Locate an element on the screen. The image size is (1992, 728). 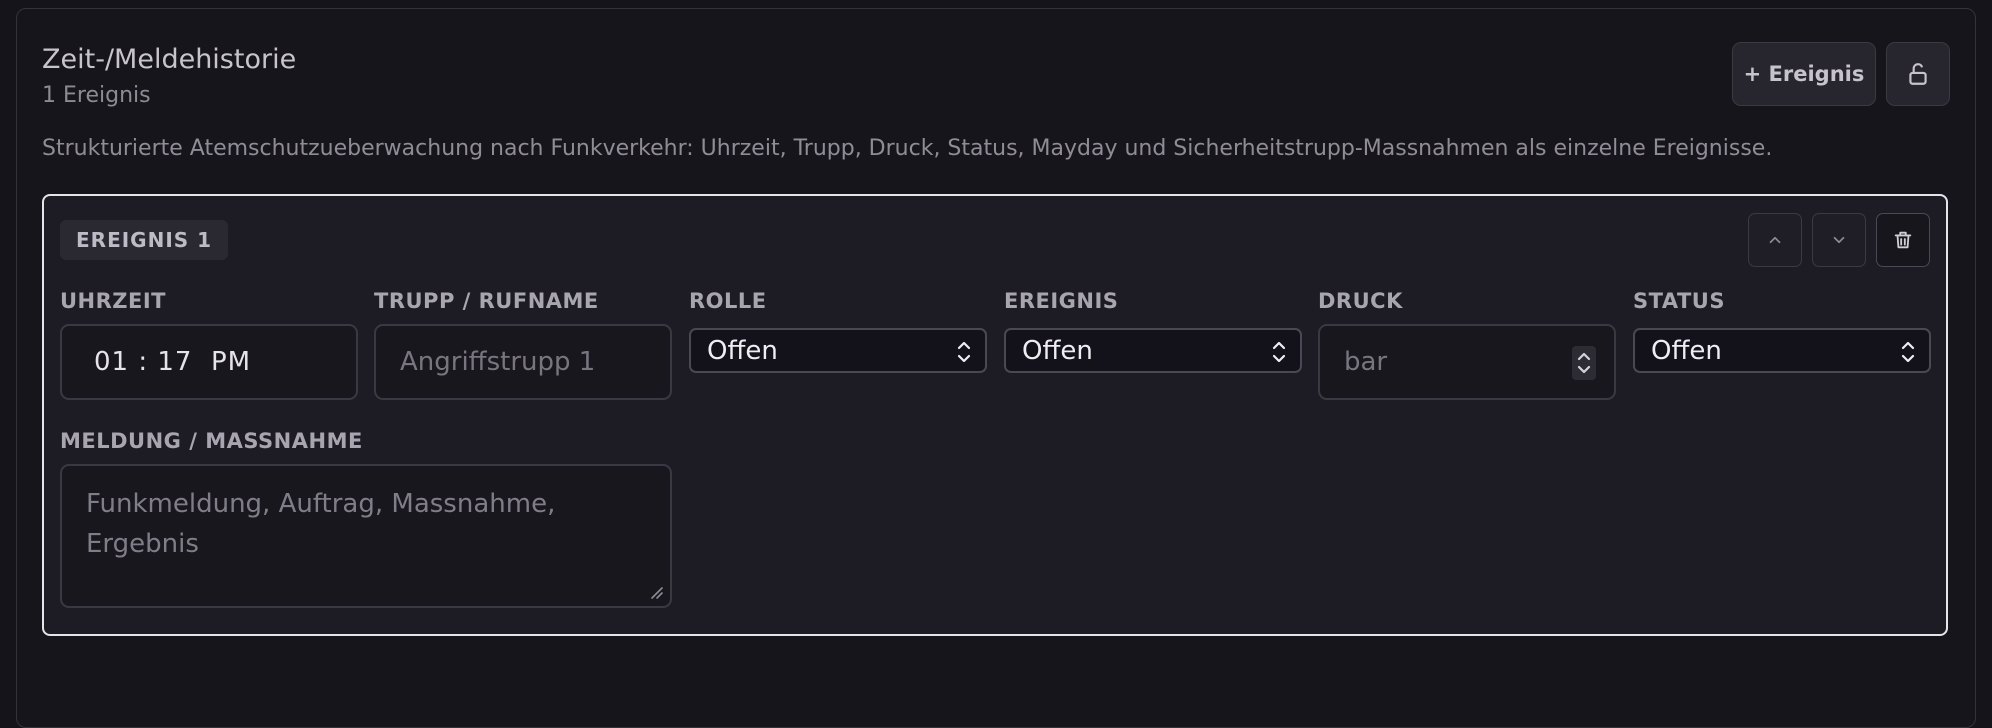
ereignis-select: Offen is located at coordinates (1153, 350).